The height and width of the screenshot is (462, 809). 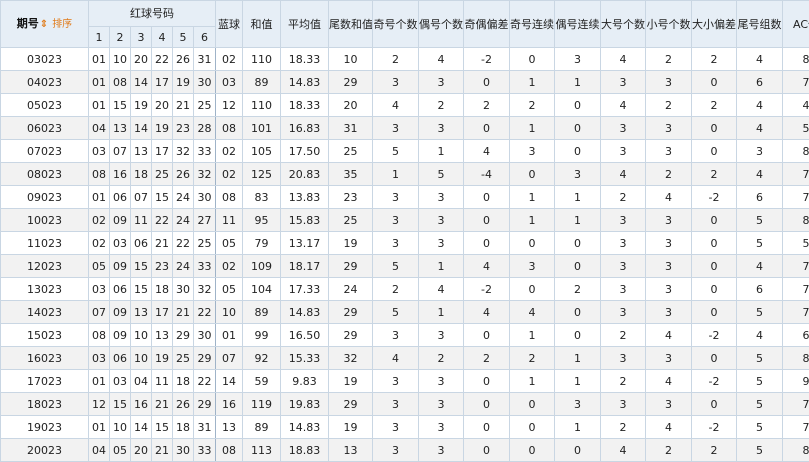 I want to click on sum-cell: 125, so click(x=261, y=174).